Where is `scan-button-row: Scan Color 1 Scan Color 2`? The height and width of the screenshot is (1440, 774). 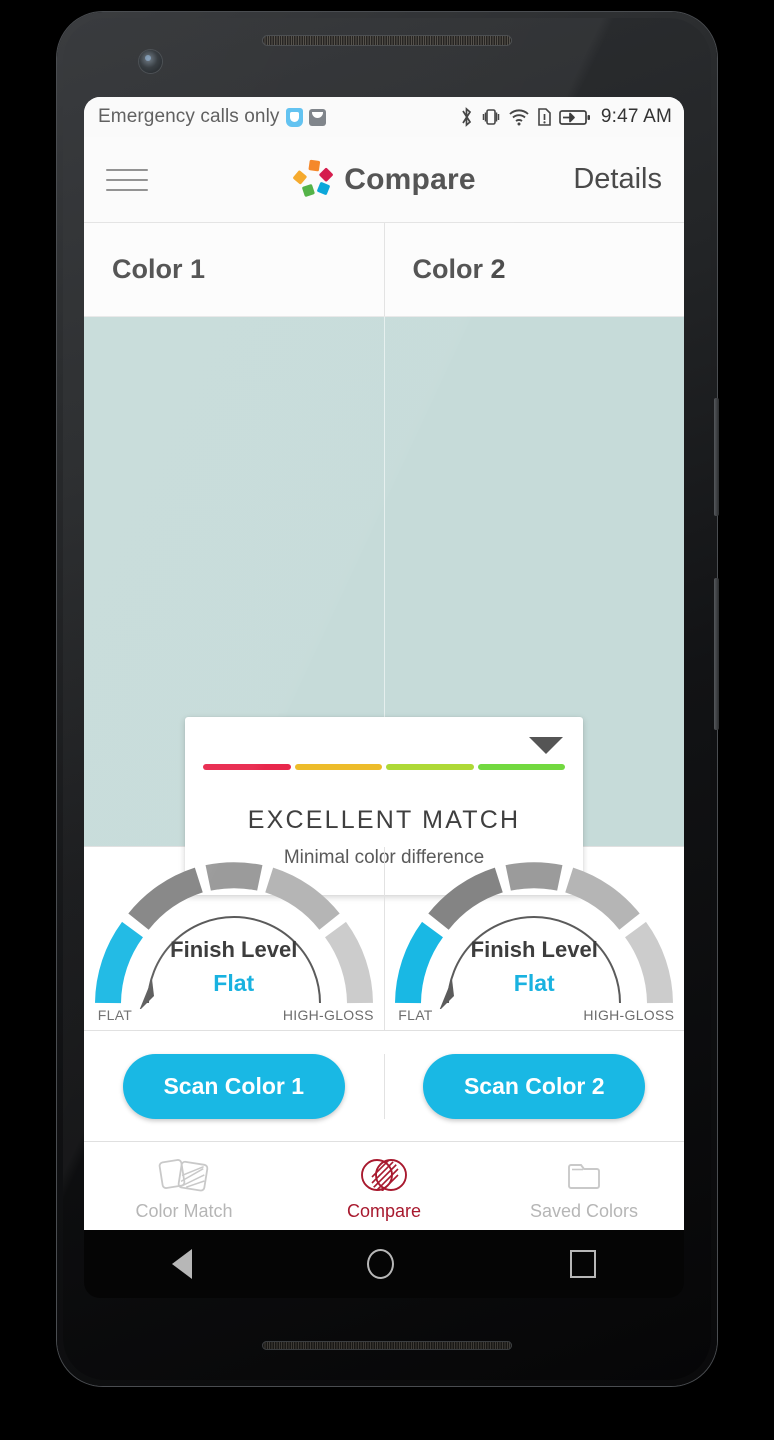 scan-button-row: Scan Color 1 Scan Color 2 is located at coordinates (384, 1086).